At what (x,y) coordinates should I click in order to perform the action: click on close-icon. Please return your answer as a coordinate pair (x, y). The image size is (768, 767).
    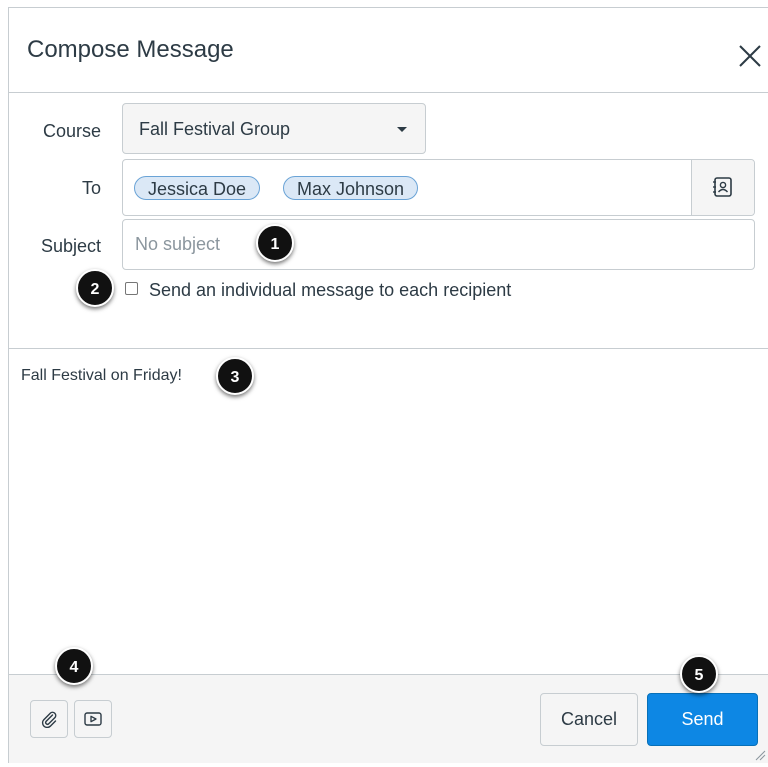
    Looking at the image, I should click on (750, 56).